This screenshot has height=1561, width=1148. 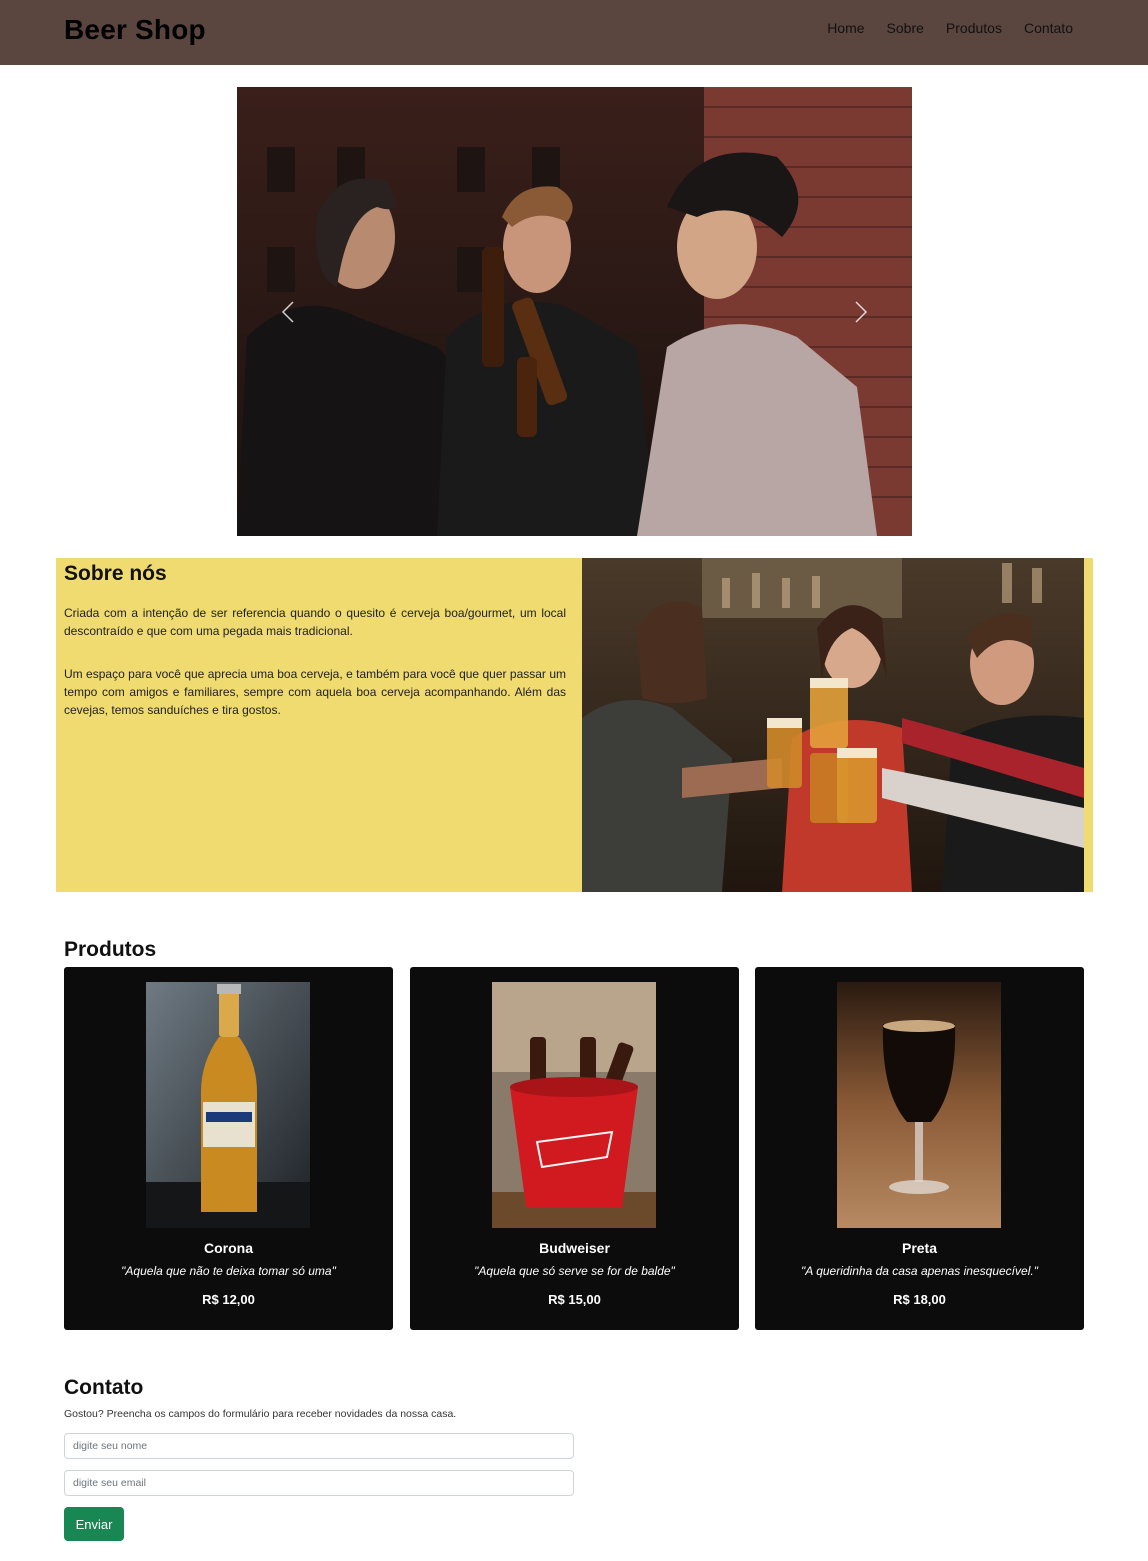 I want to click on produtos-title: Produtos, so click(x=110, y=949).